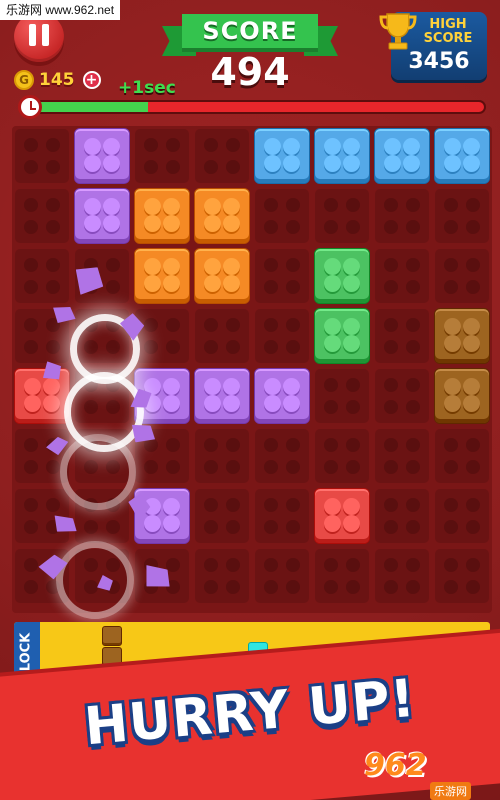 This screenshot has width=500, height=800. What do you see at coordinates (30, 107) in the screenshot?
I see `clock-icon` at bounding box center [30, 107].